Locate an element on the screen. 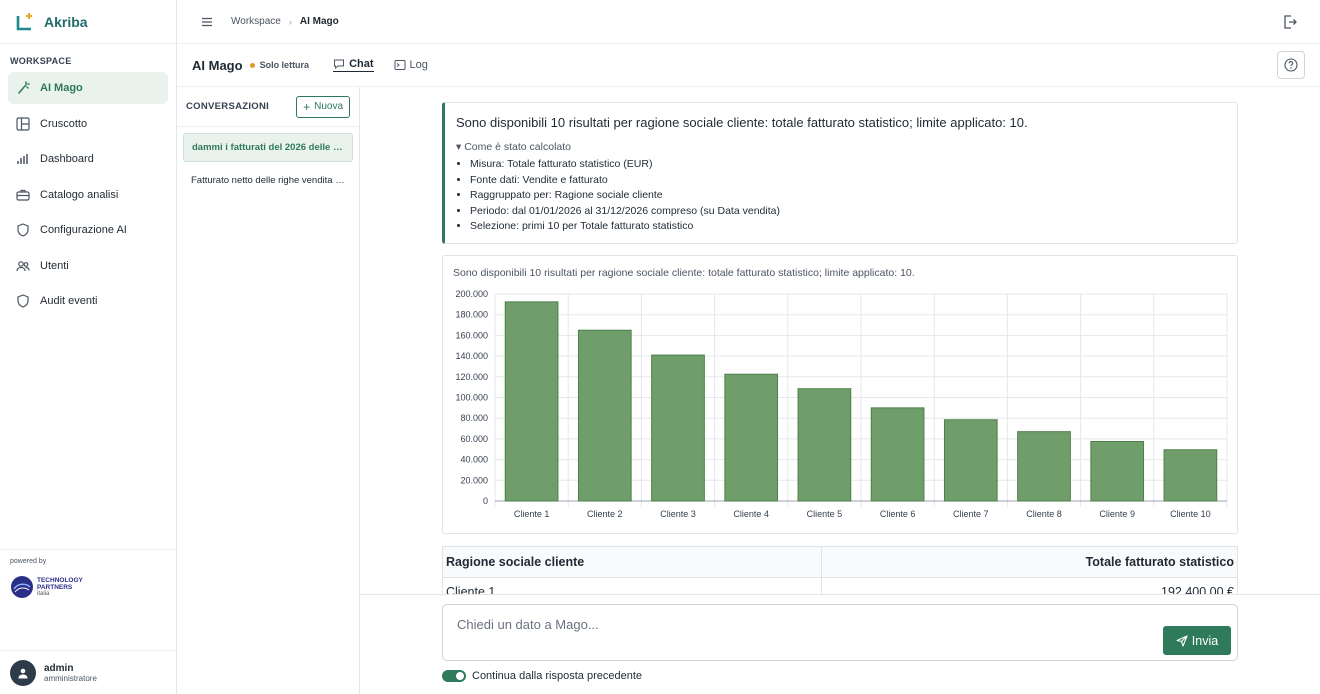 The height and width of the screenshot is (694, 1320). sidebar-item-label: Configurazione AI is located at coordinates (83, 230).